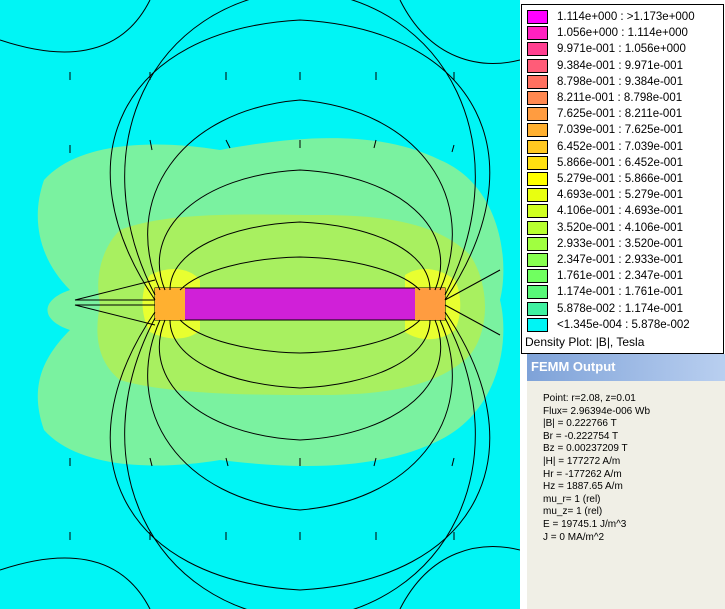 This screenshot has width=725, height=609. What do you see at coordinates (573, 512) in the screenshot?
I see `output-line: mu_z= 1 (rel)` at bounding box center [573, 512].